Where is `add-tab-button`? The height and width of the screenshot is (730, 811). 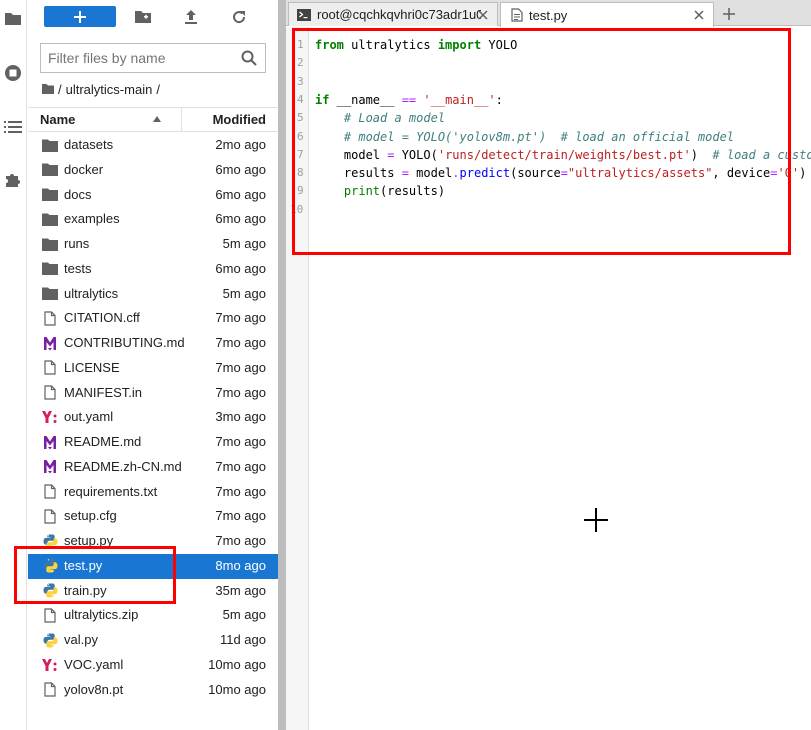
add-tab-button is located at coordinates (729, 14).